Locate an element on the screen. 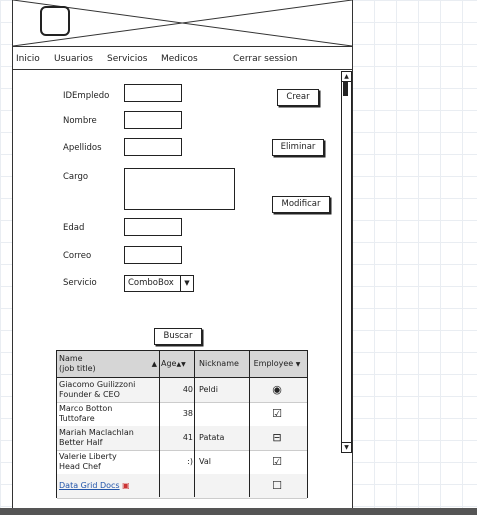 The image size is (477, 515). correo-label: Correo is located at coordinates (77, 256).